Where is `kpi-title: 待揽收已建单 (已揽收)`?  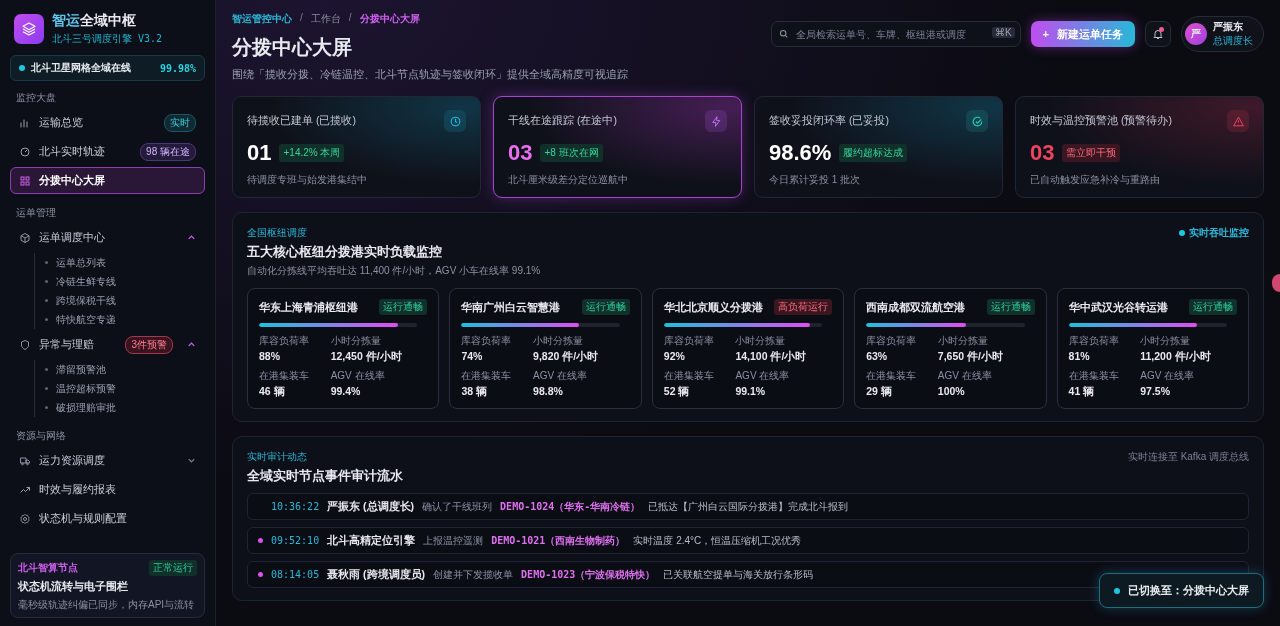 kpi-title: 待揽收已建单 (已揽收) is located at coordinates (301, 121).